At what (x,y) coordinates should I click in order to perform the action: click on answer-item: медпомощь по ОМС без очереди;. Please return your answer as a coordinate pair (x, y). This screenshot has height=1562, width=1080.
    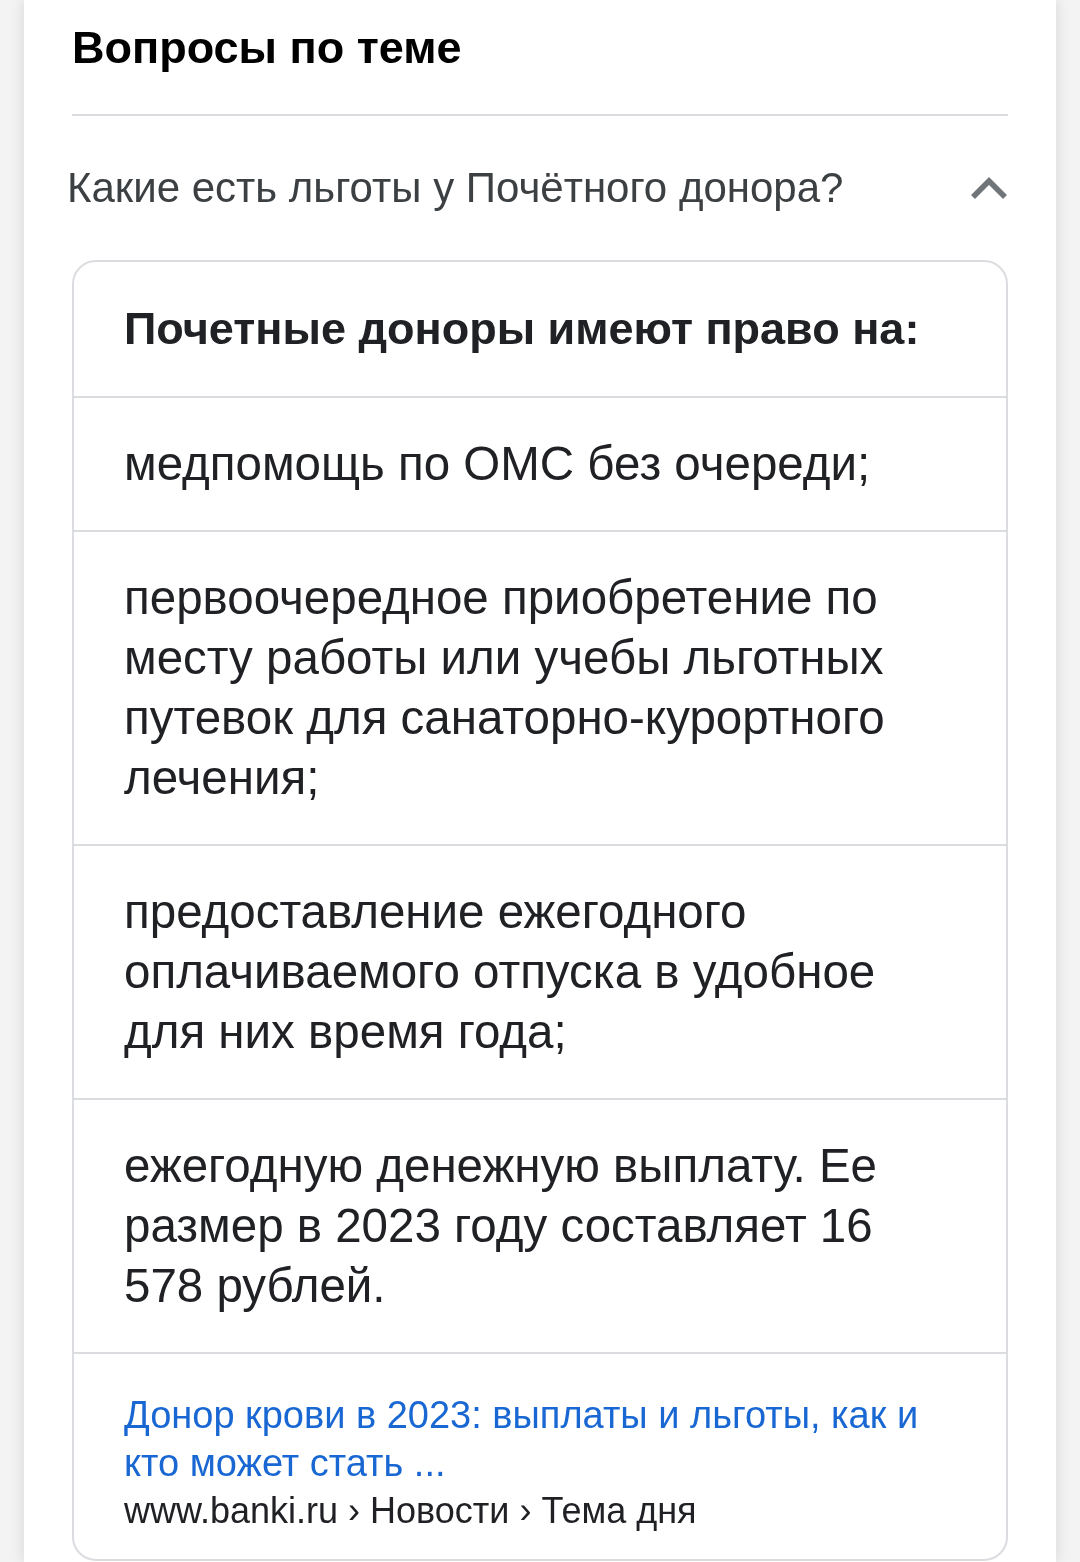
    Looking at the image, I should click on (540, 465).